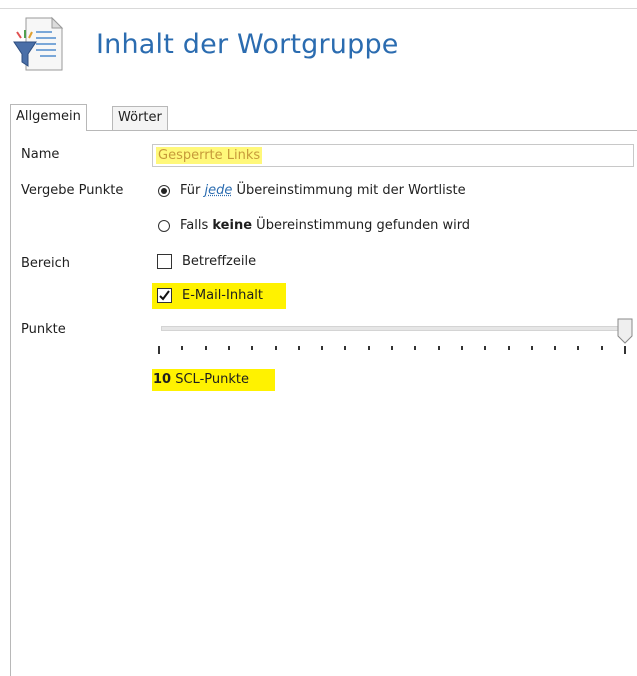  I want to click on tab-allgemein: Allgemein, so click(48, 117).